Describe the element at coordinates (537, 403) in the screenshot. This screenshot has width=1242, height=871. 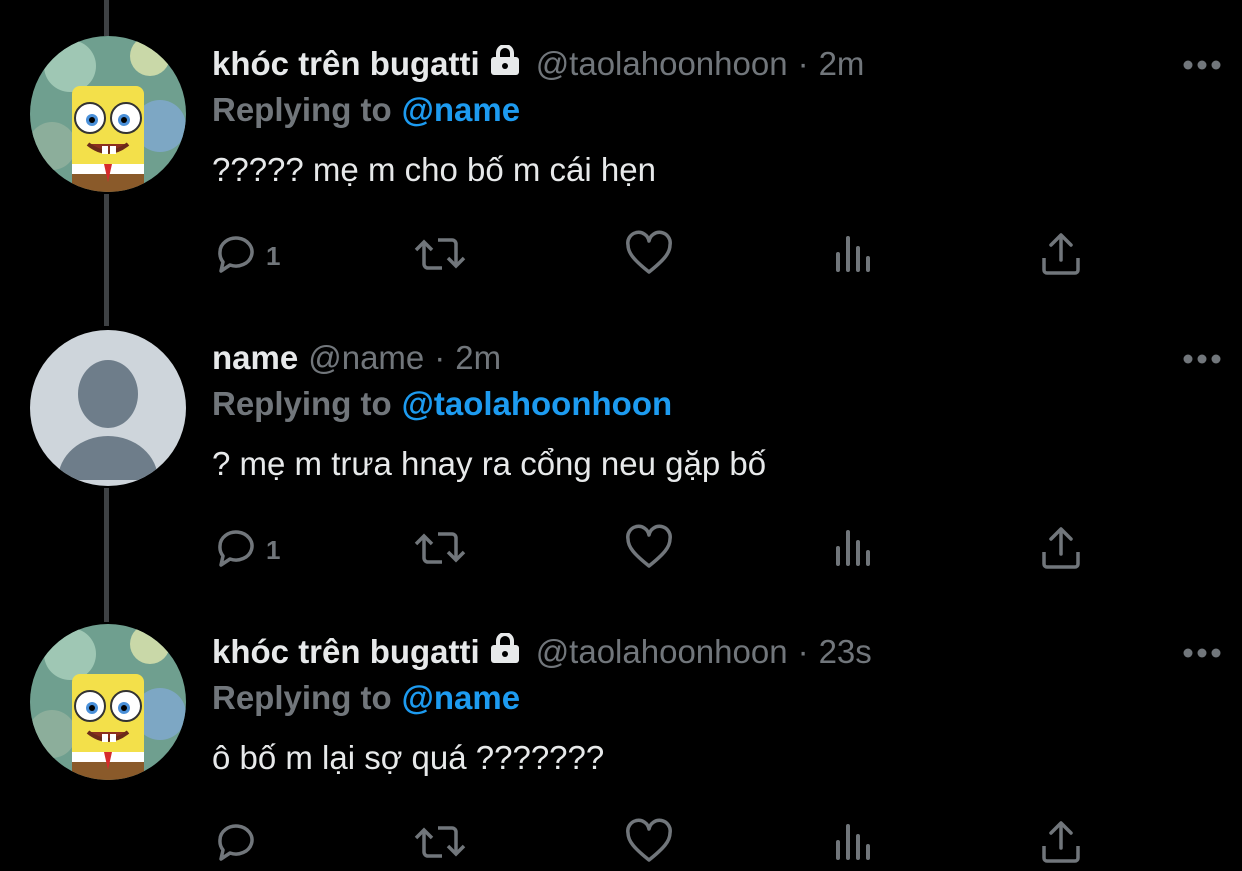
I see `mention-link: @taolahoonhoon` at that location.